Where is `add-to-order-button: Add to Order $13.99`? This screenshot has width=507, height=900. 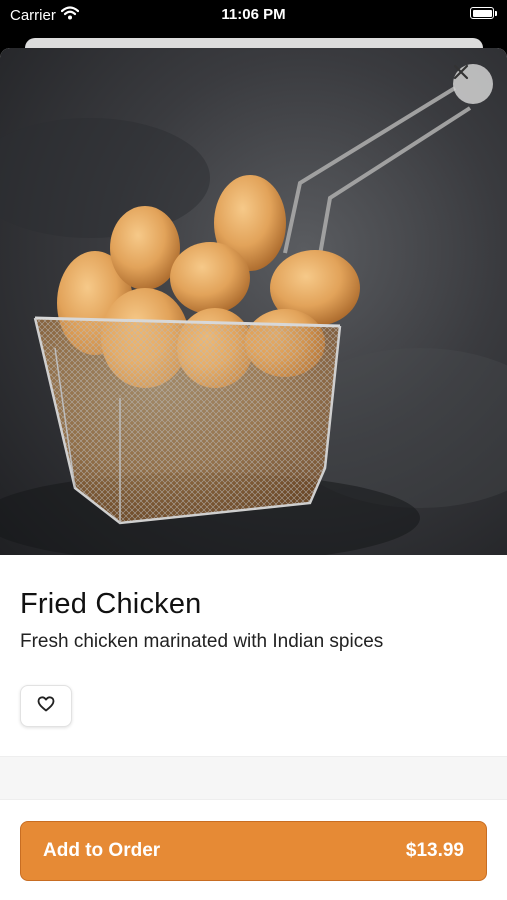 add-to-order-button: Add to Order $13.99 is located at coordinates (253, 851).